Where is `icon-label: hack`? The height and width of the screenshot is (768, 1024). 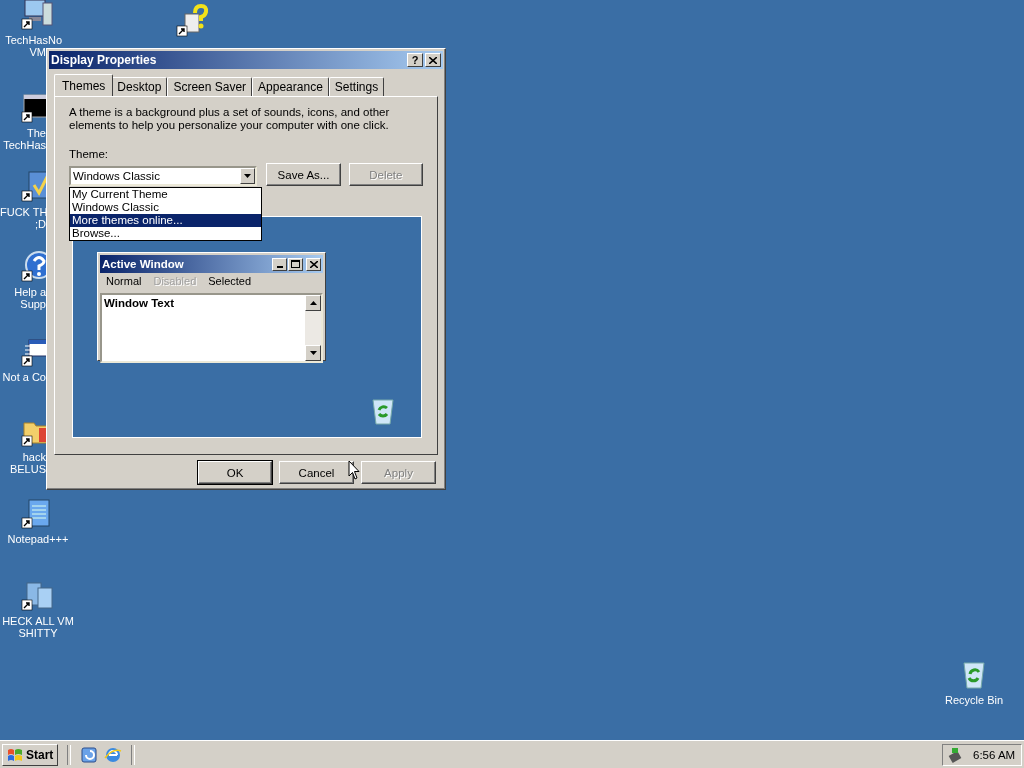 icon-label: hack is located at coordinates (33, 457).